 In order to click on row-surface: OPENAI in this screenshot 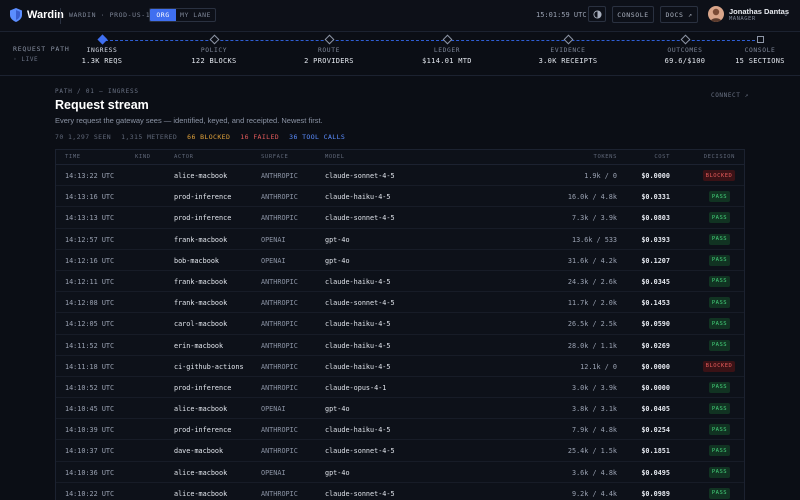, I will do `click(273, 472)`.